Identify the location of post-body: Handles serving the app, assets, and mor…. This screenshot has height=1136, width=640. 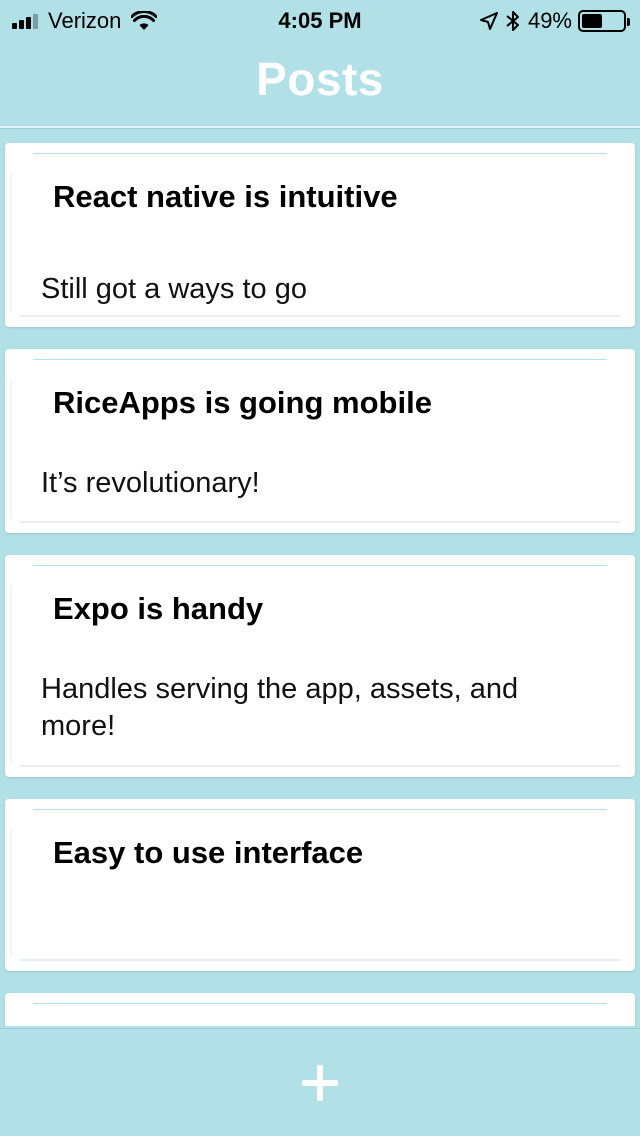
(280, 707).